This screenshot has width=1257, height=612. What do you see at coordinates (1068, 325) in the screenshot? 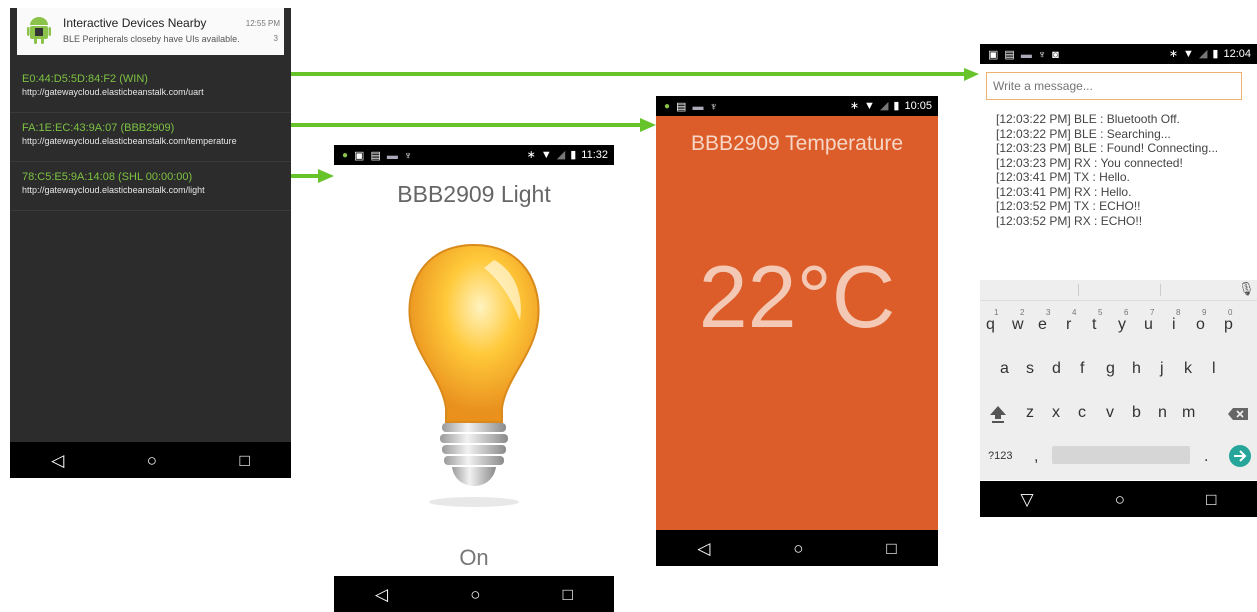
I see `key-r: r` at bounding box center [1068, 325].